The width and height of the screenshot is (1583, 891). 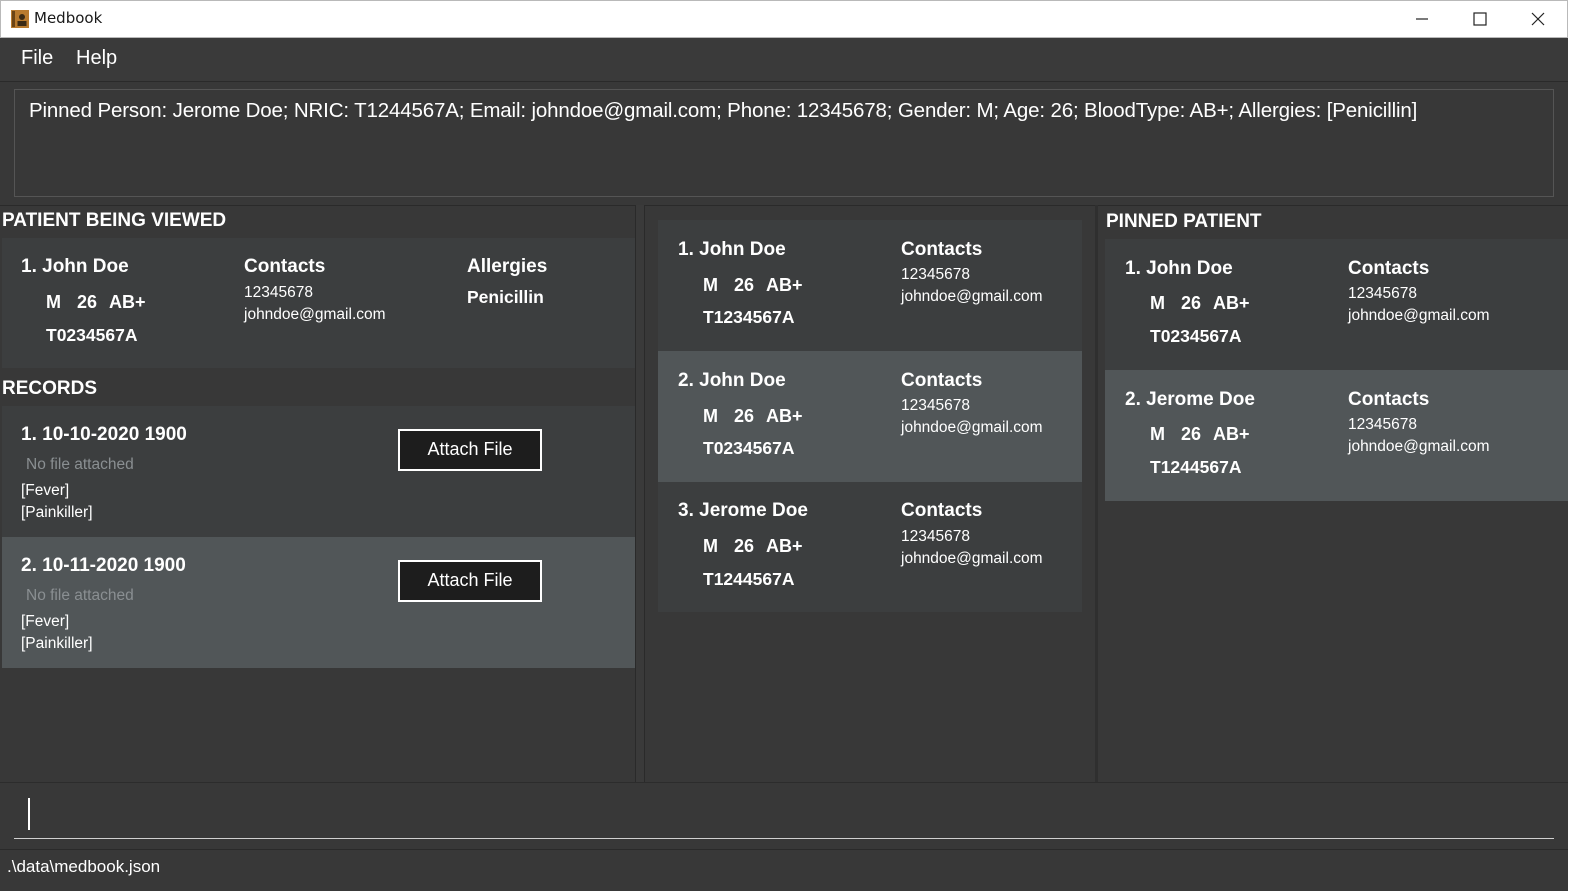 I want to click on viewed-allergy: Penicillin, so click(x=505, y=297).